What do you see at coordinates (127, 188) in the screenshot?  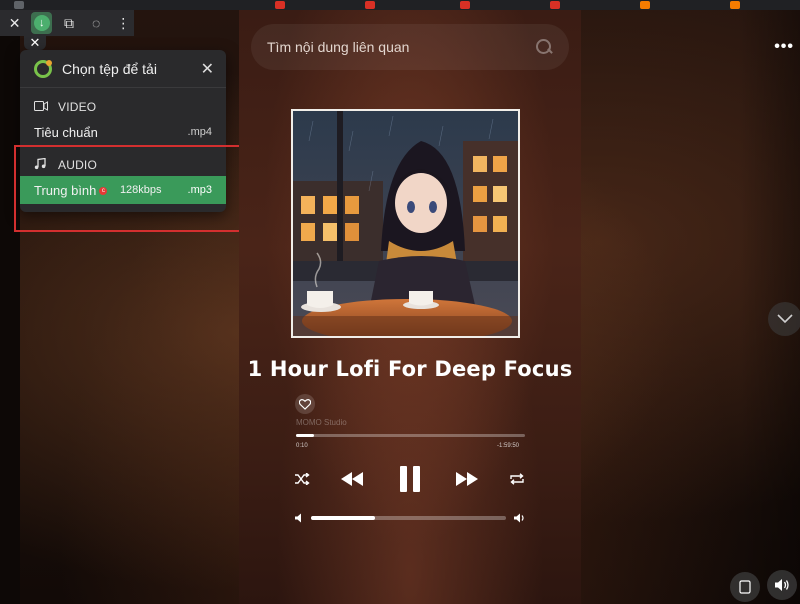 I see `audio-highlight-box` at bounding box center [127, 188].